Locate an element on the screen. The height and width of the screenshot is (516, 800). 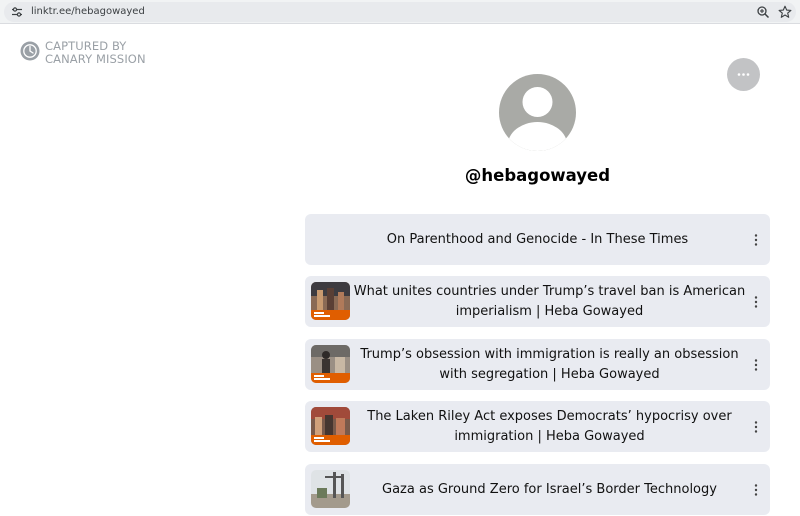
address-bar: linktr.ee/hebagowayed is located at coordinates (400, 12).